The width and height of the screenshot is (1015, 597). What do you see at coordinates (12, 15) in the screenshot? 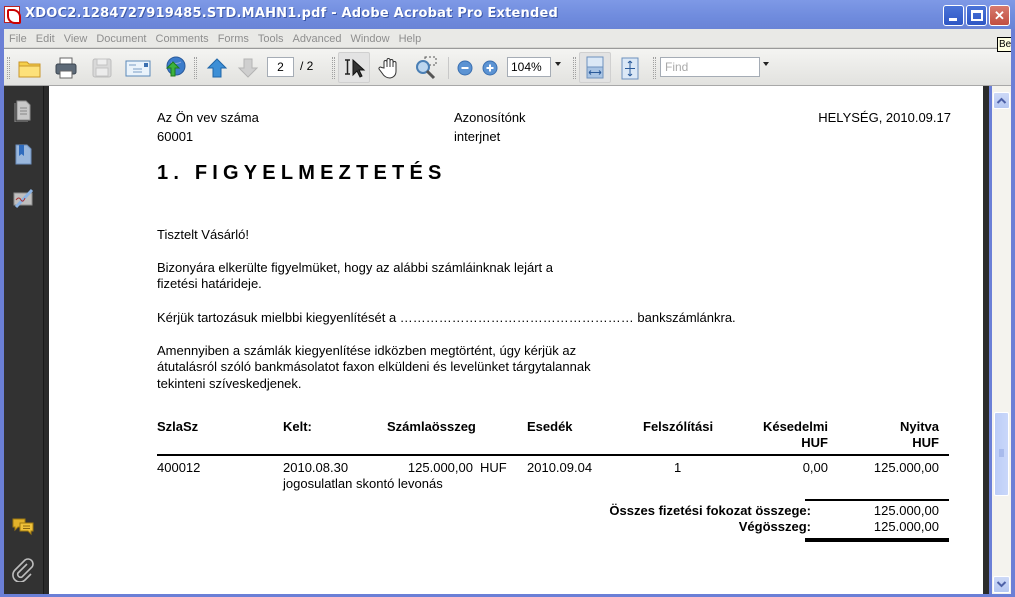
I see `pdf-app-icon` at bounding box center [12, 15].